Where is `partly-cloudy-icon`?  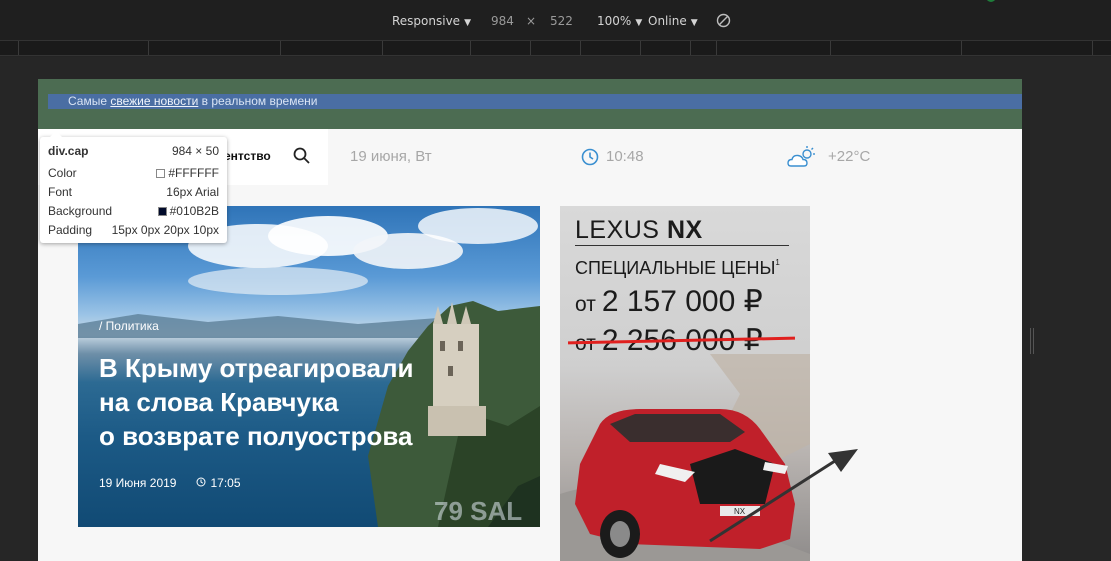
partly-cloudy-icon is located at coordinates (803, 157).